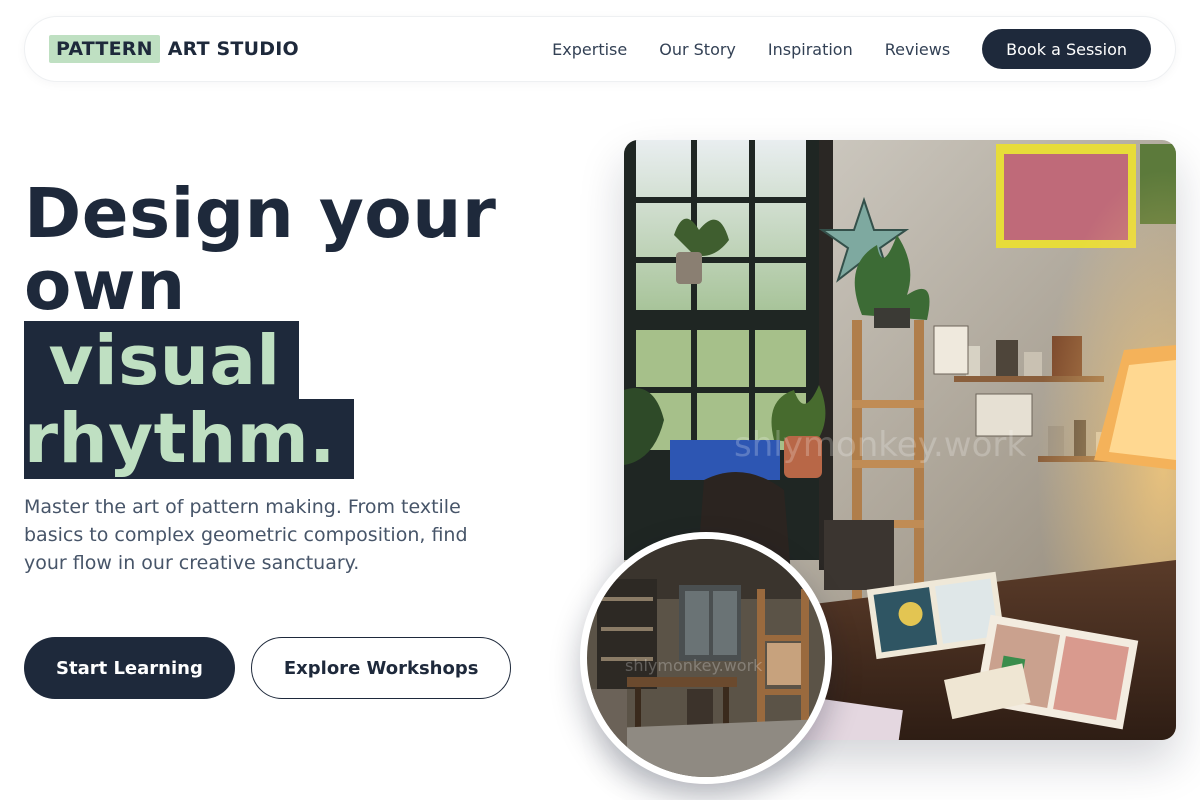  I want to click on hero-title-line-2: own, so click(105, 286).